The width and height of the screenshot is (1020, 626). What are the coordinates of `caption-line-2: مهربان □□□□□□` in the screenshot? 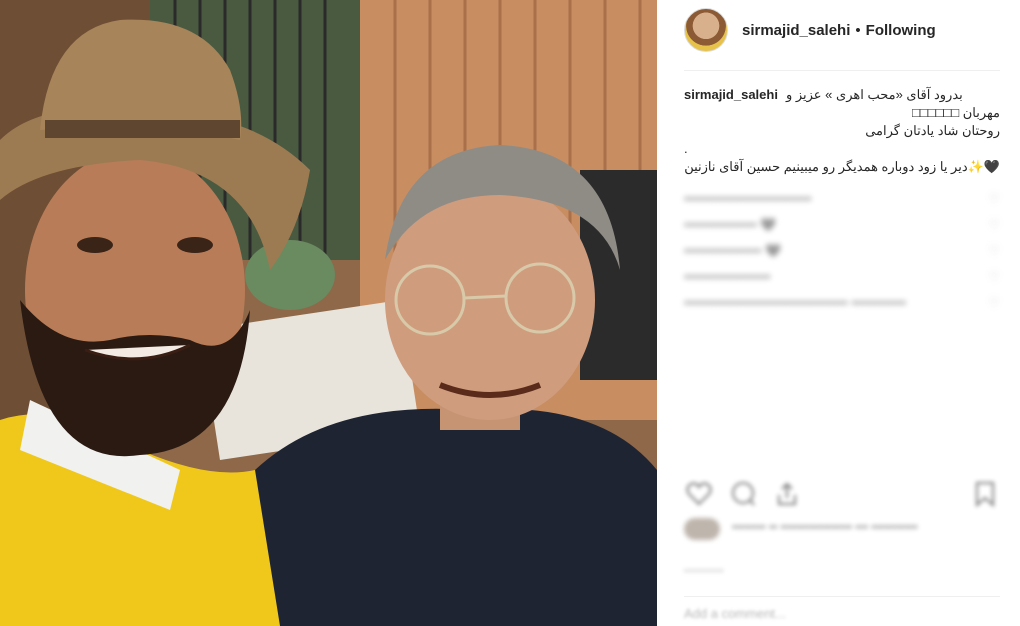 It's located at (956, 112).